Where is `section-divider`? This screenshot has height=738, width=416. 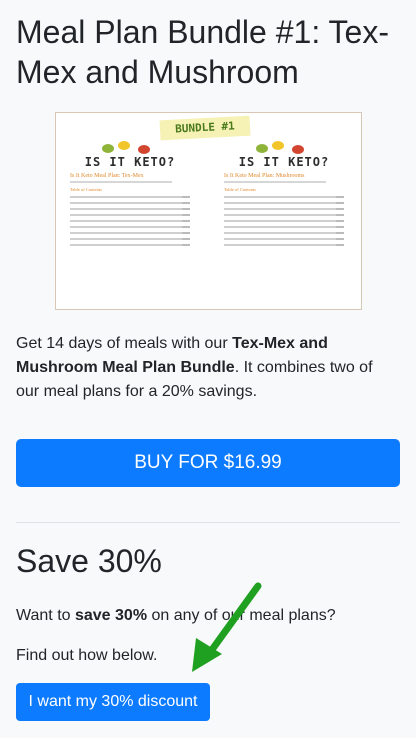 section-divider is located at coordinates (208, 522).